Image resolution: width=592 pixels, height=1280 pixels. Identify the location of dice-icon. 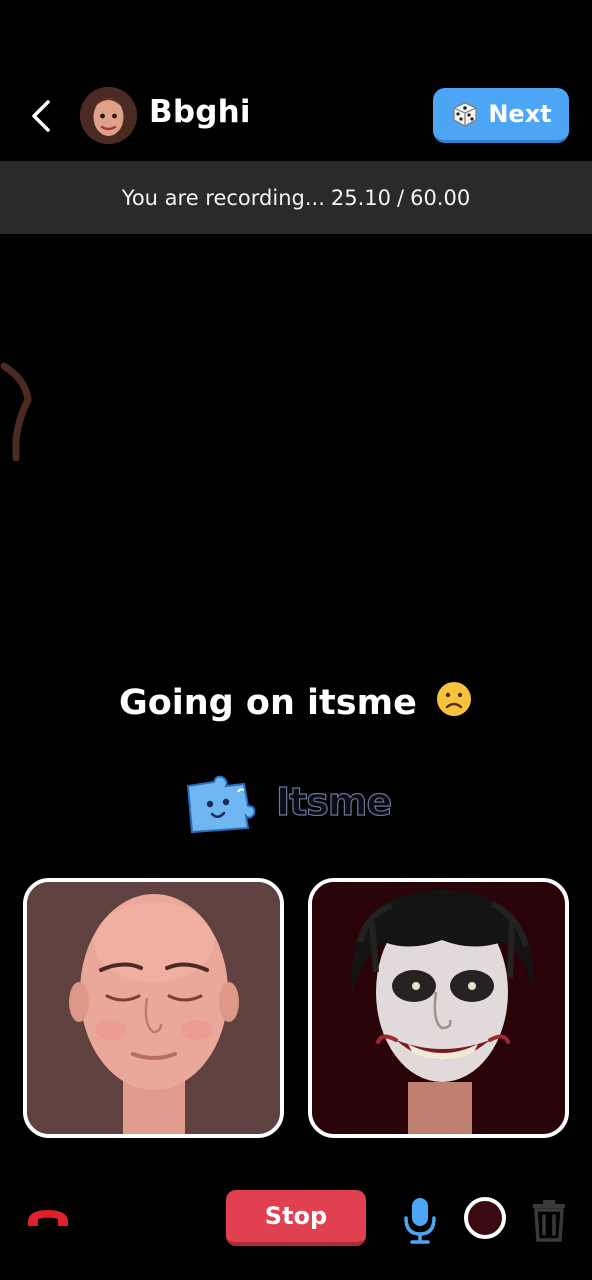
(465, 114).